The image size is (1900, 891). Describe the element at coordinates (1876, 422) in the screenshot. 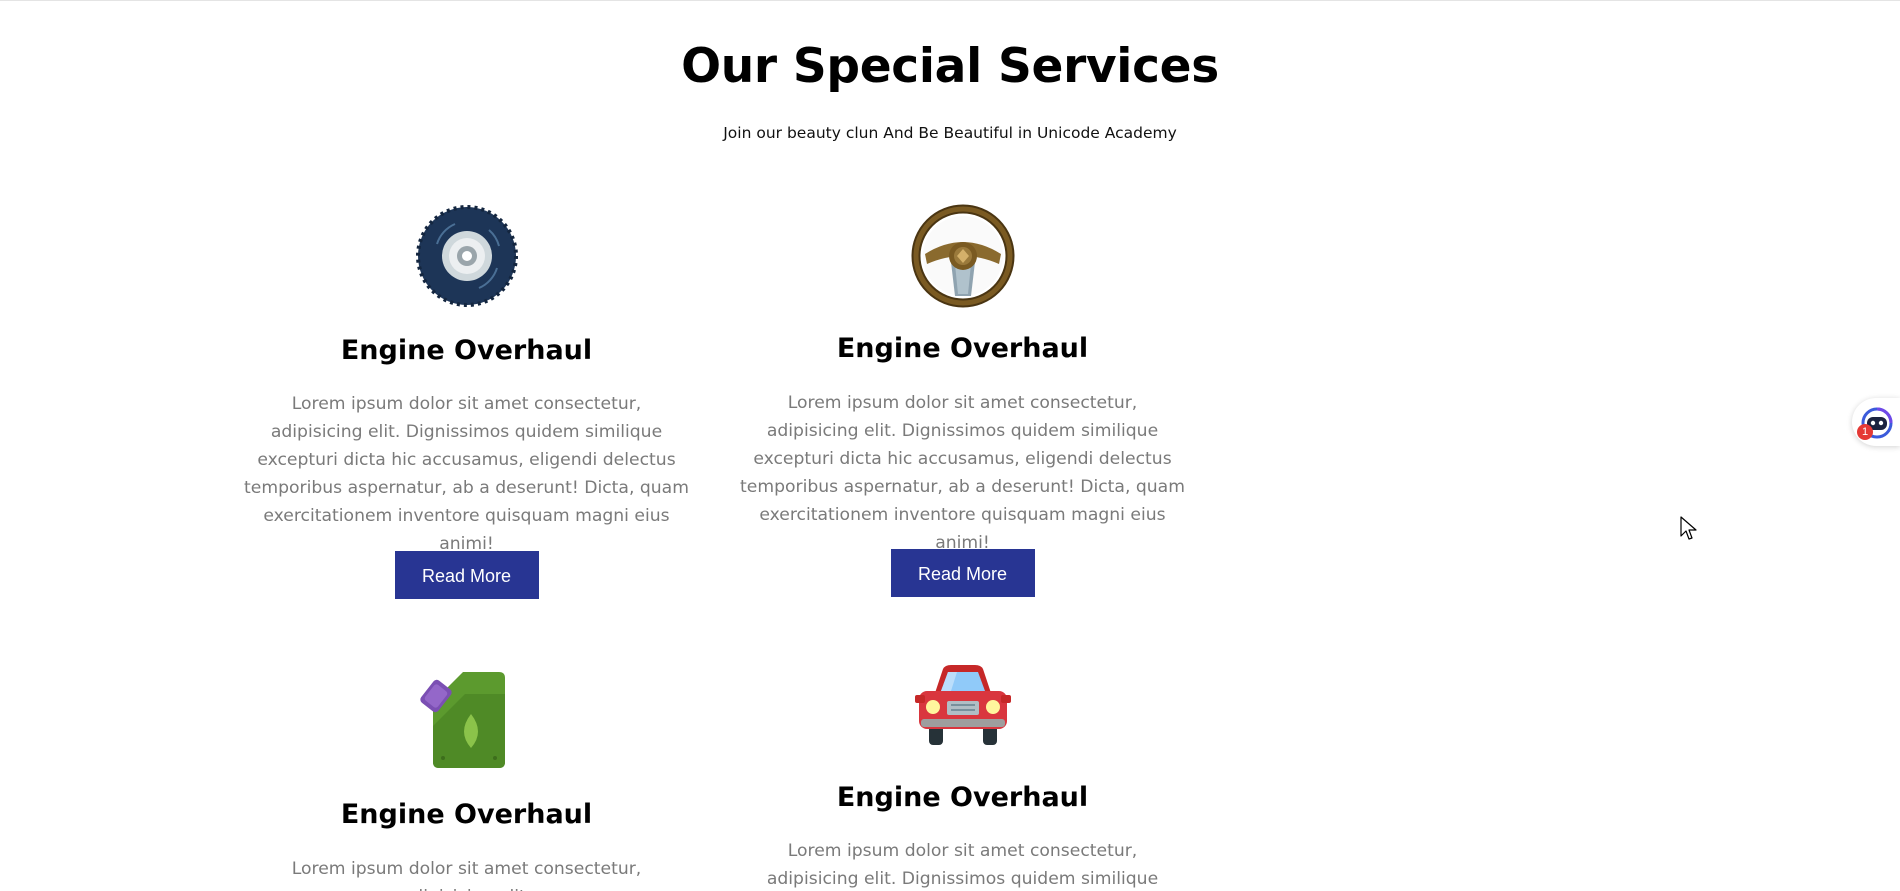

I see `assistant-widget: 1` at that location.